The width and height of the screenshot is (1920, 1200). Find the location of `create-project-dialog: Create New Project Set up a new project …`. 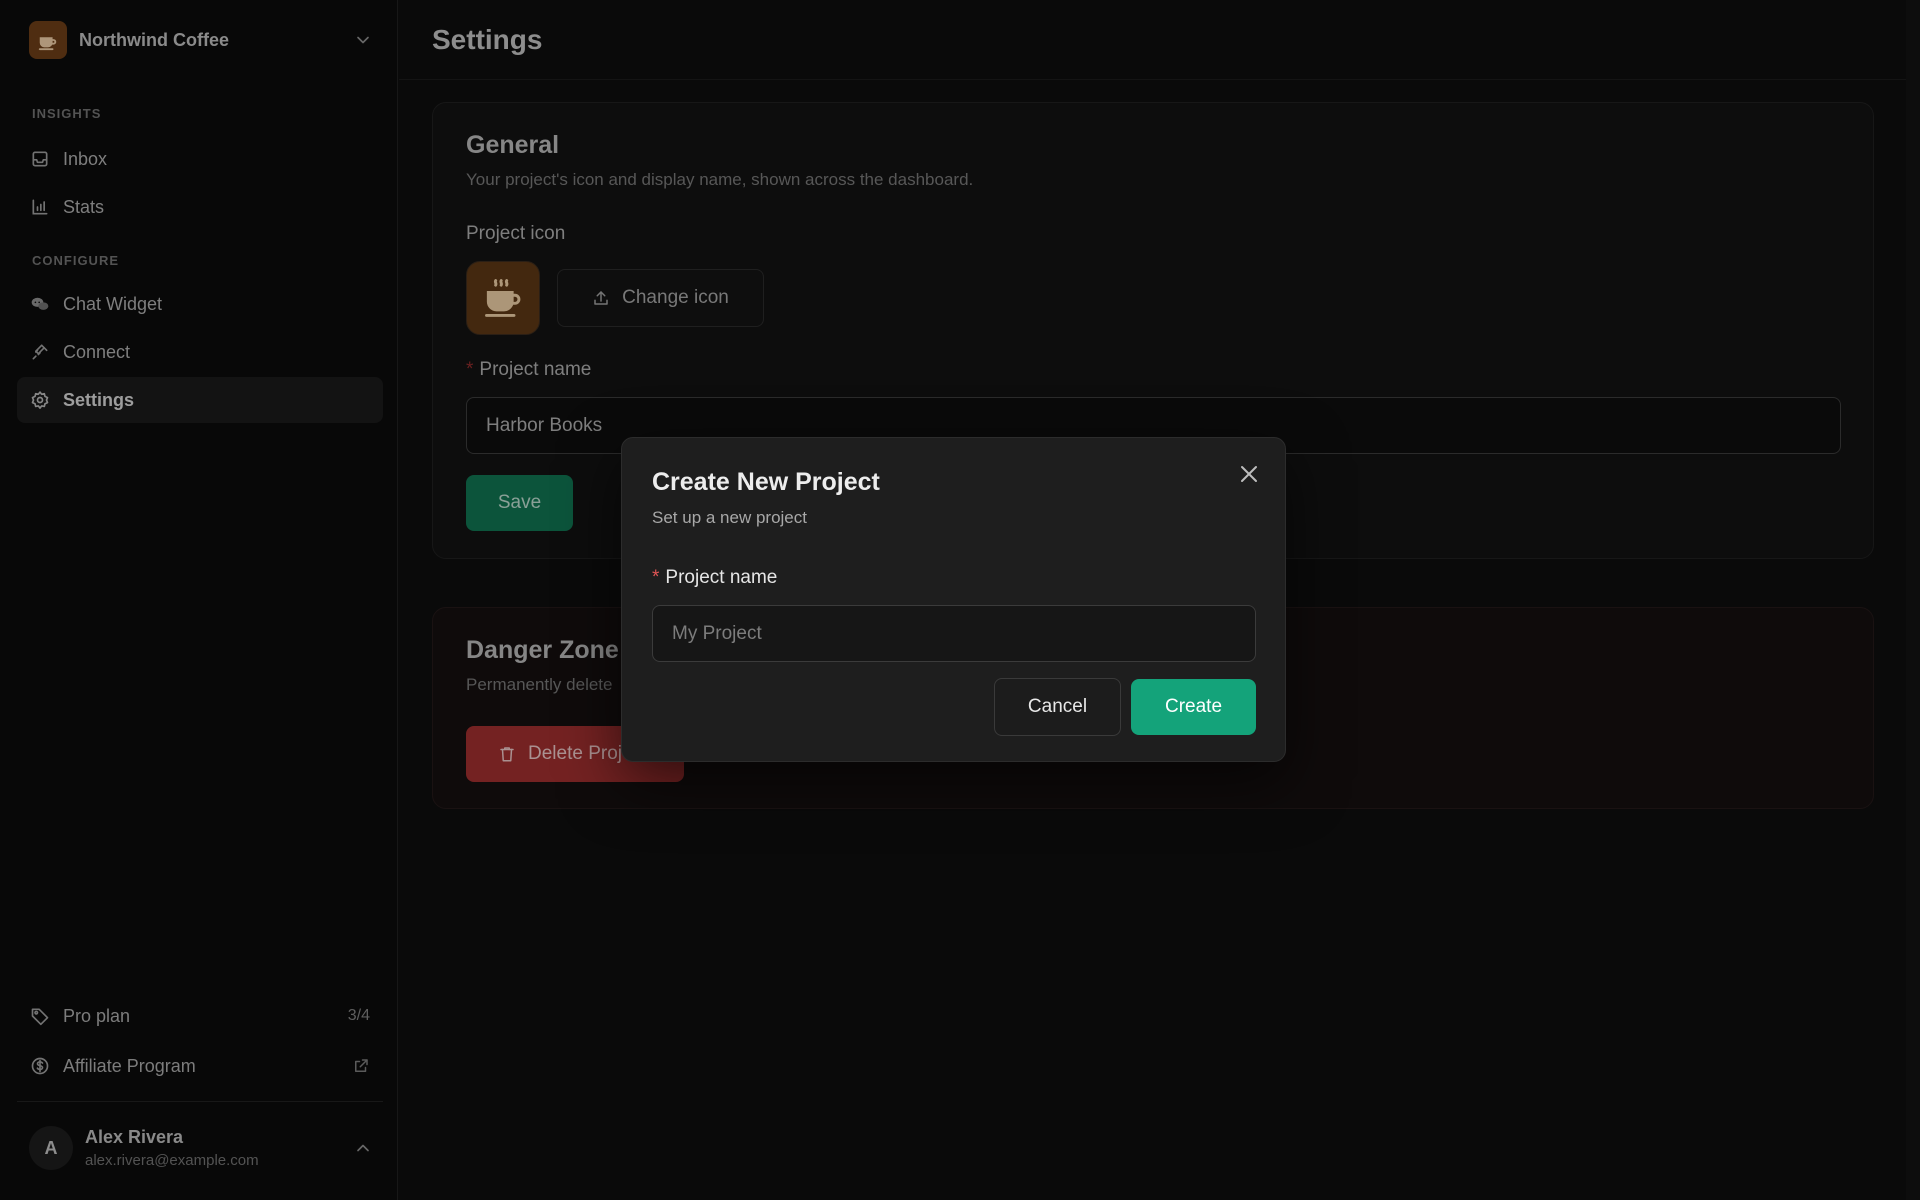

create-project-dialog: Create New Project Set up a new project … is located at coordinates (953, 599).